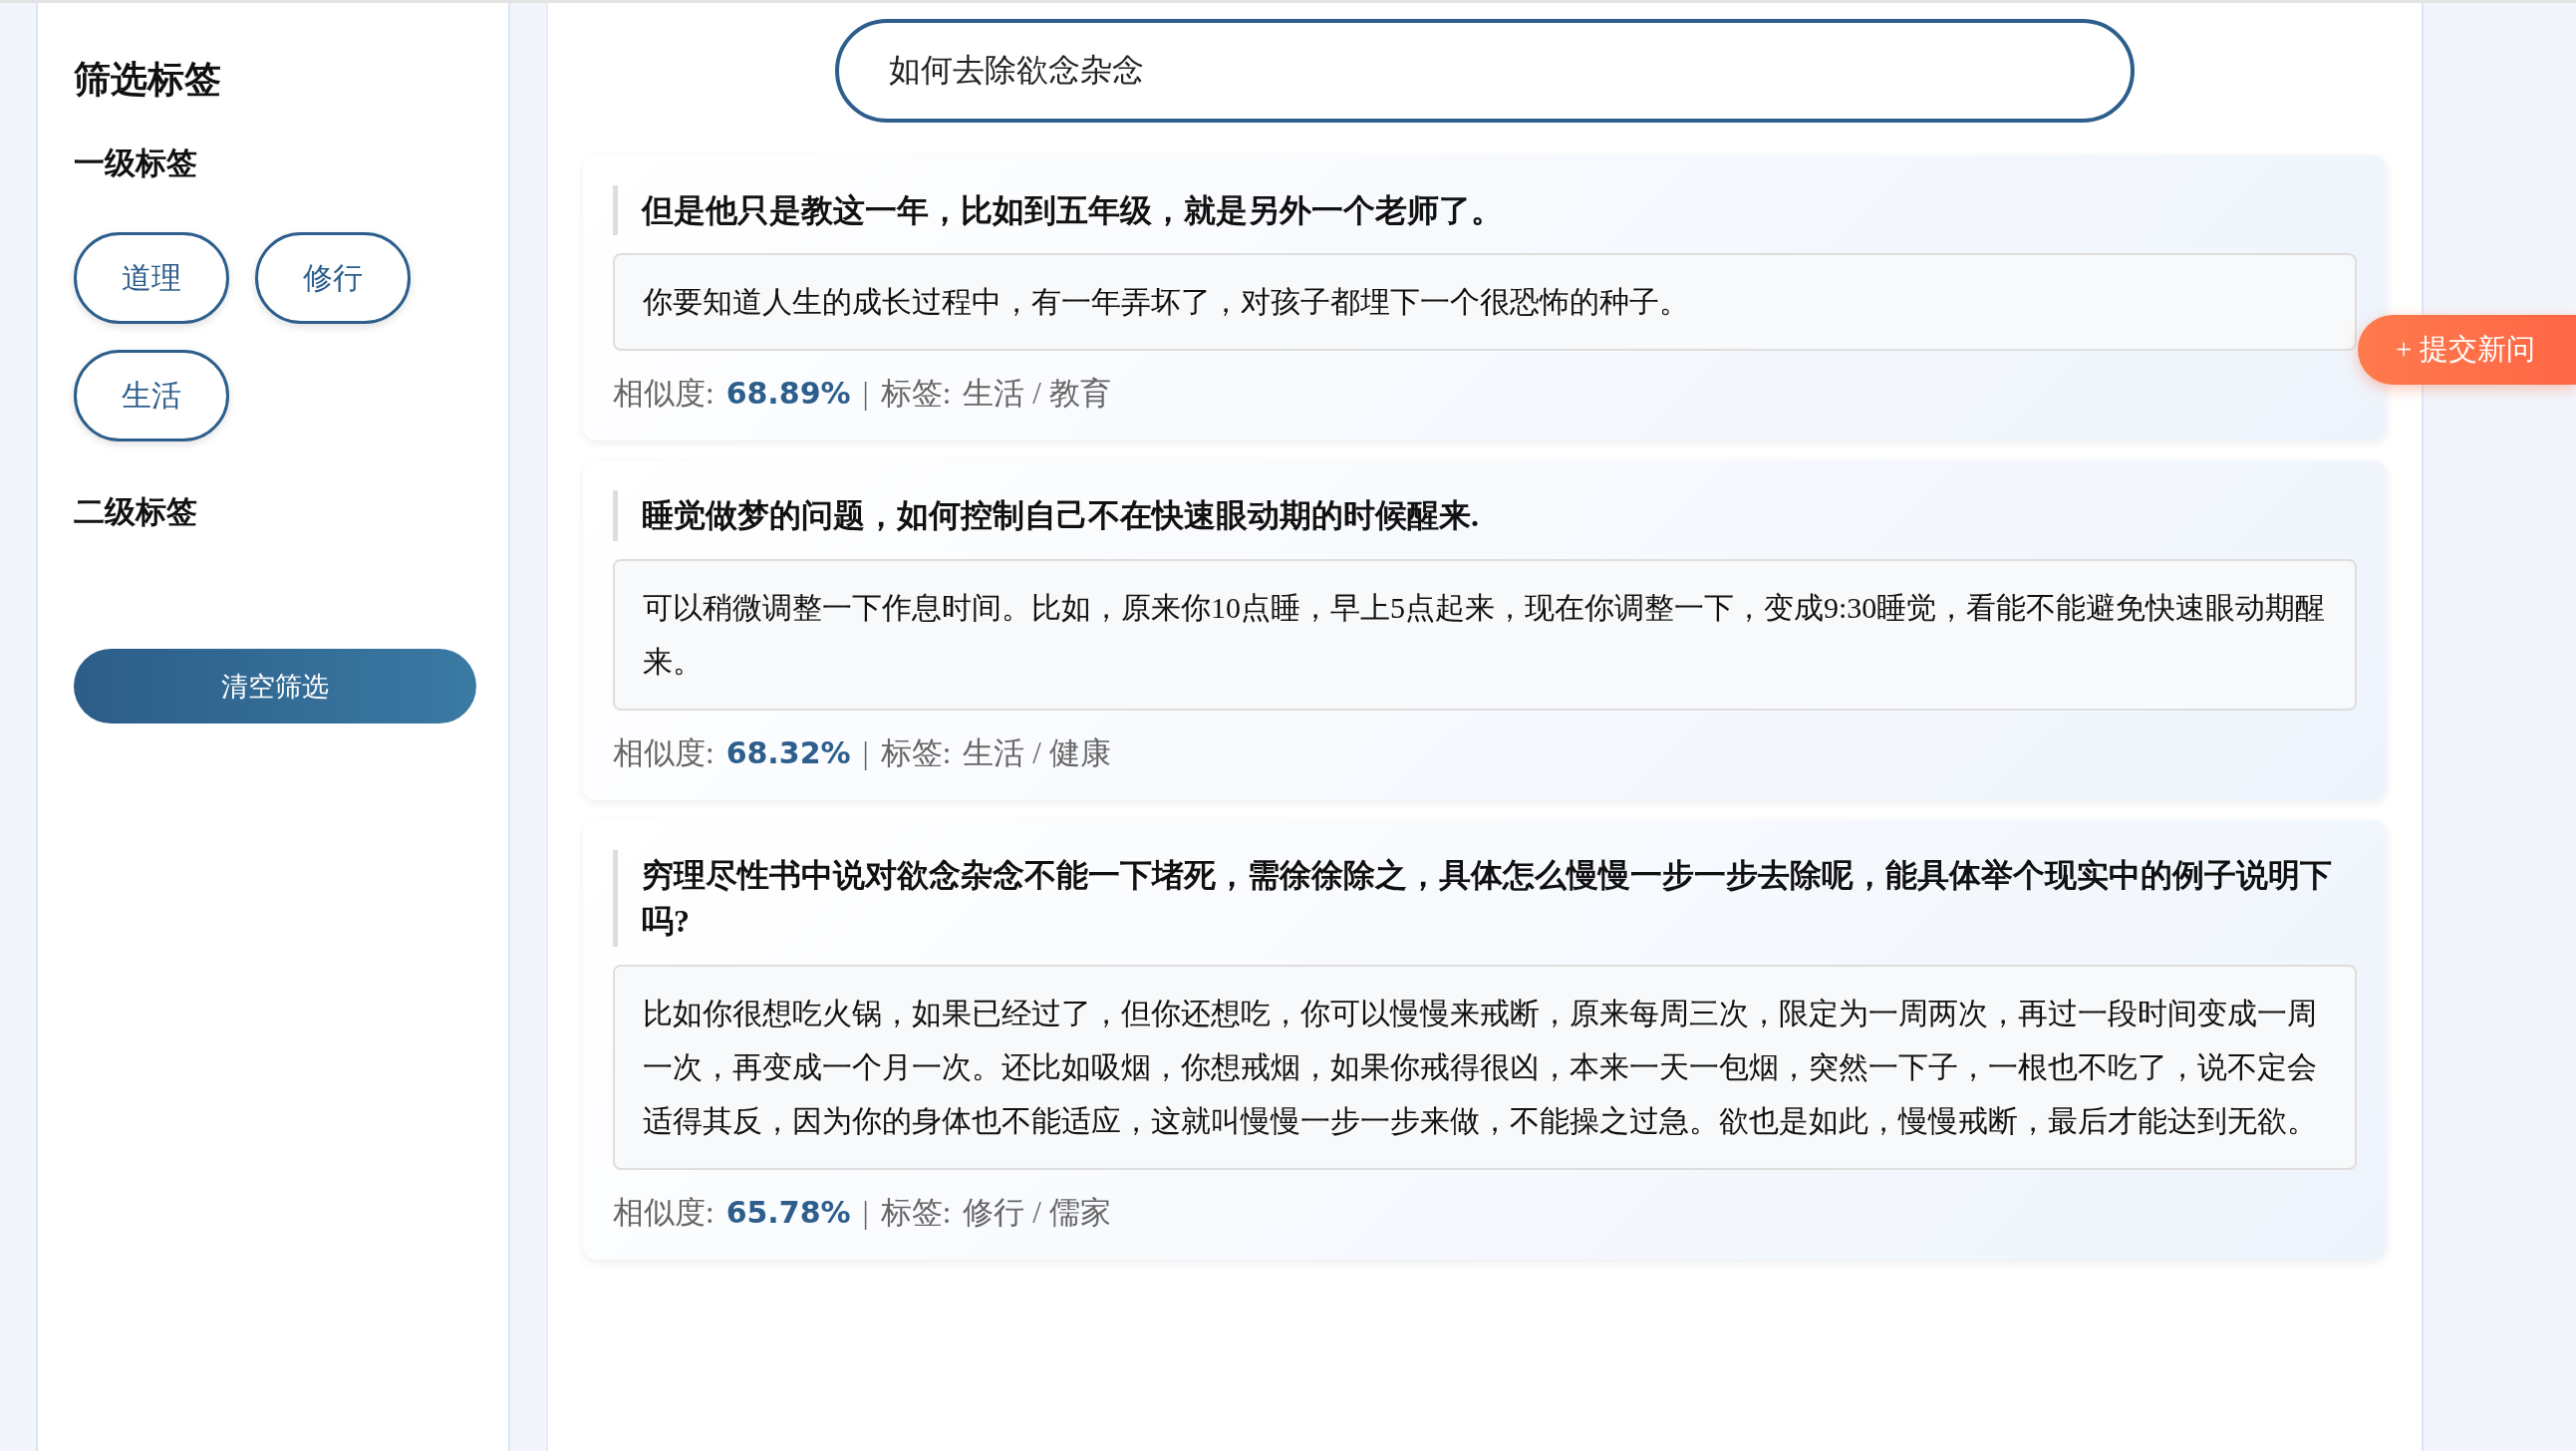 This screenshot has width=2576, height=1451. Describe the element at coordinates (151, 395) in the screenshot. I see `tag-chip: 生活` at that location.